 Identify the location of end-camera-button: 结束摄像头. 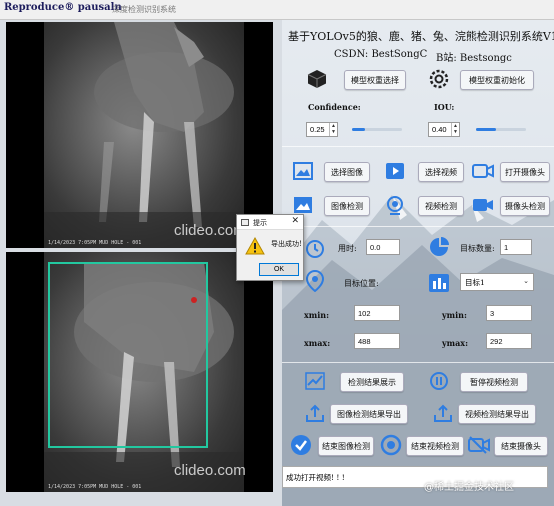
(521, 446).